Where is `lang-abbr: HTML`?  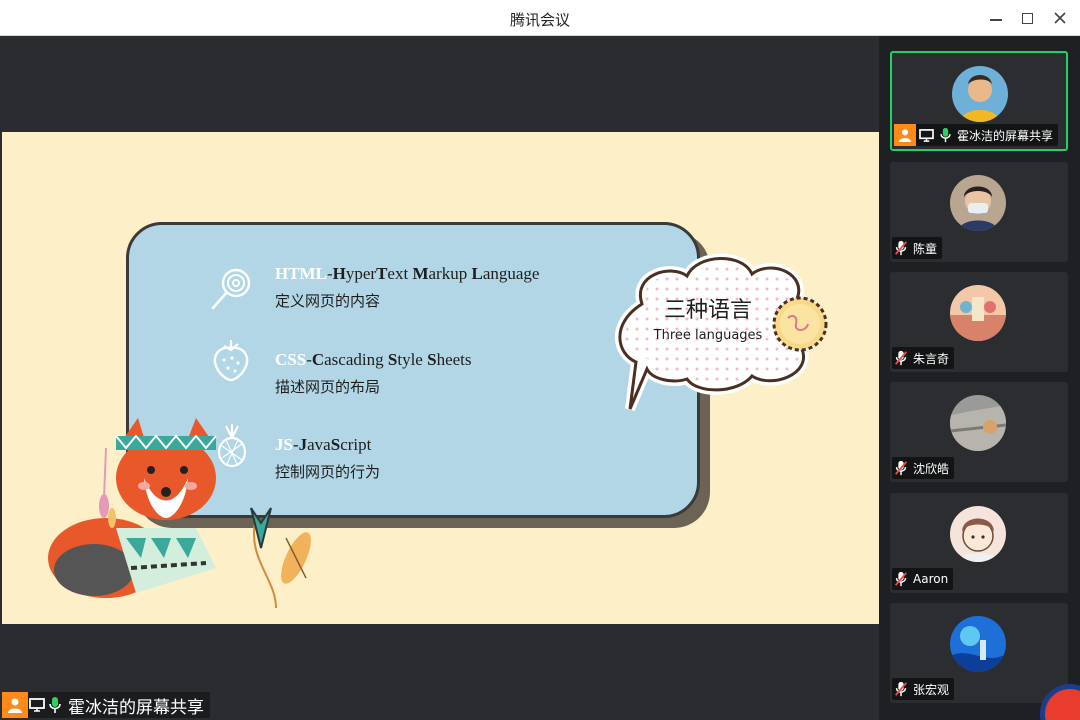 lang-abbr: HTML is located at coordinates (301, 273).